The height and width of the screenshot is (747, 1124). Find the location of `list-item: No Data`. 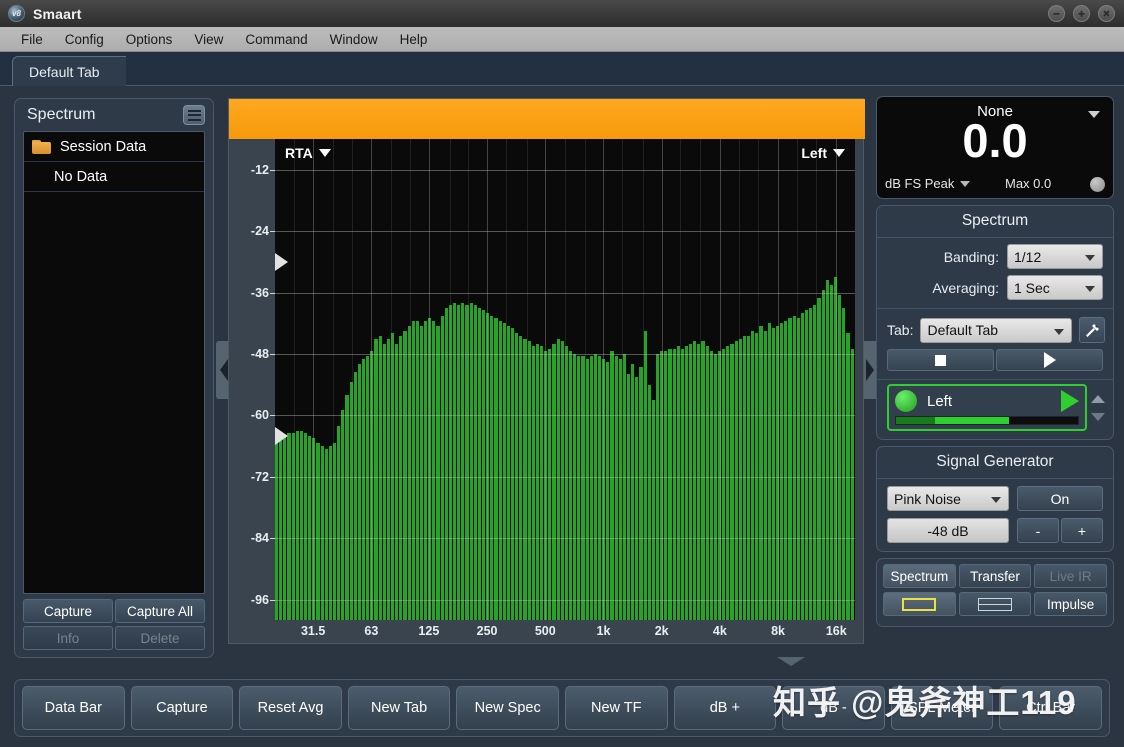

list-item: No Data is located at coordinates (114, 177).